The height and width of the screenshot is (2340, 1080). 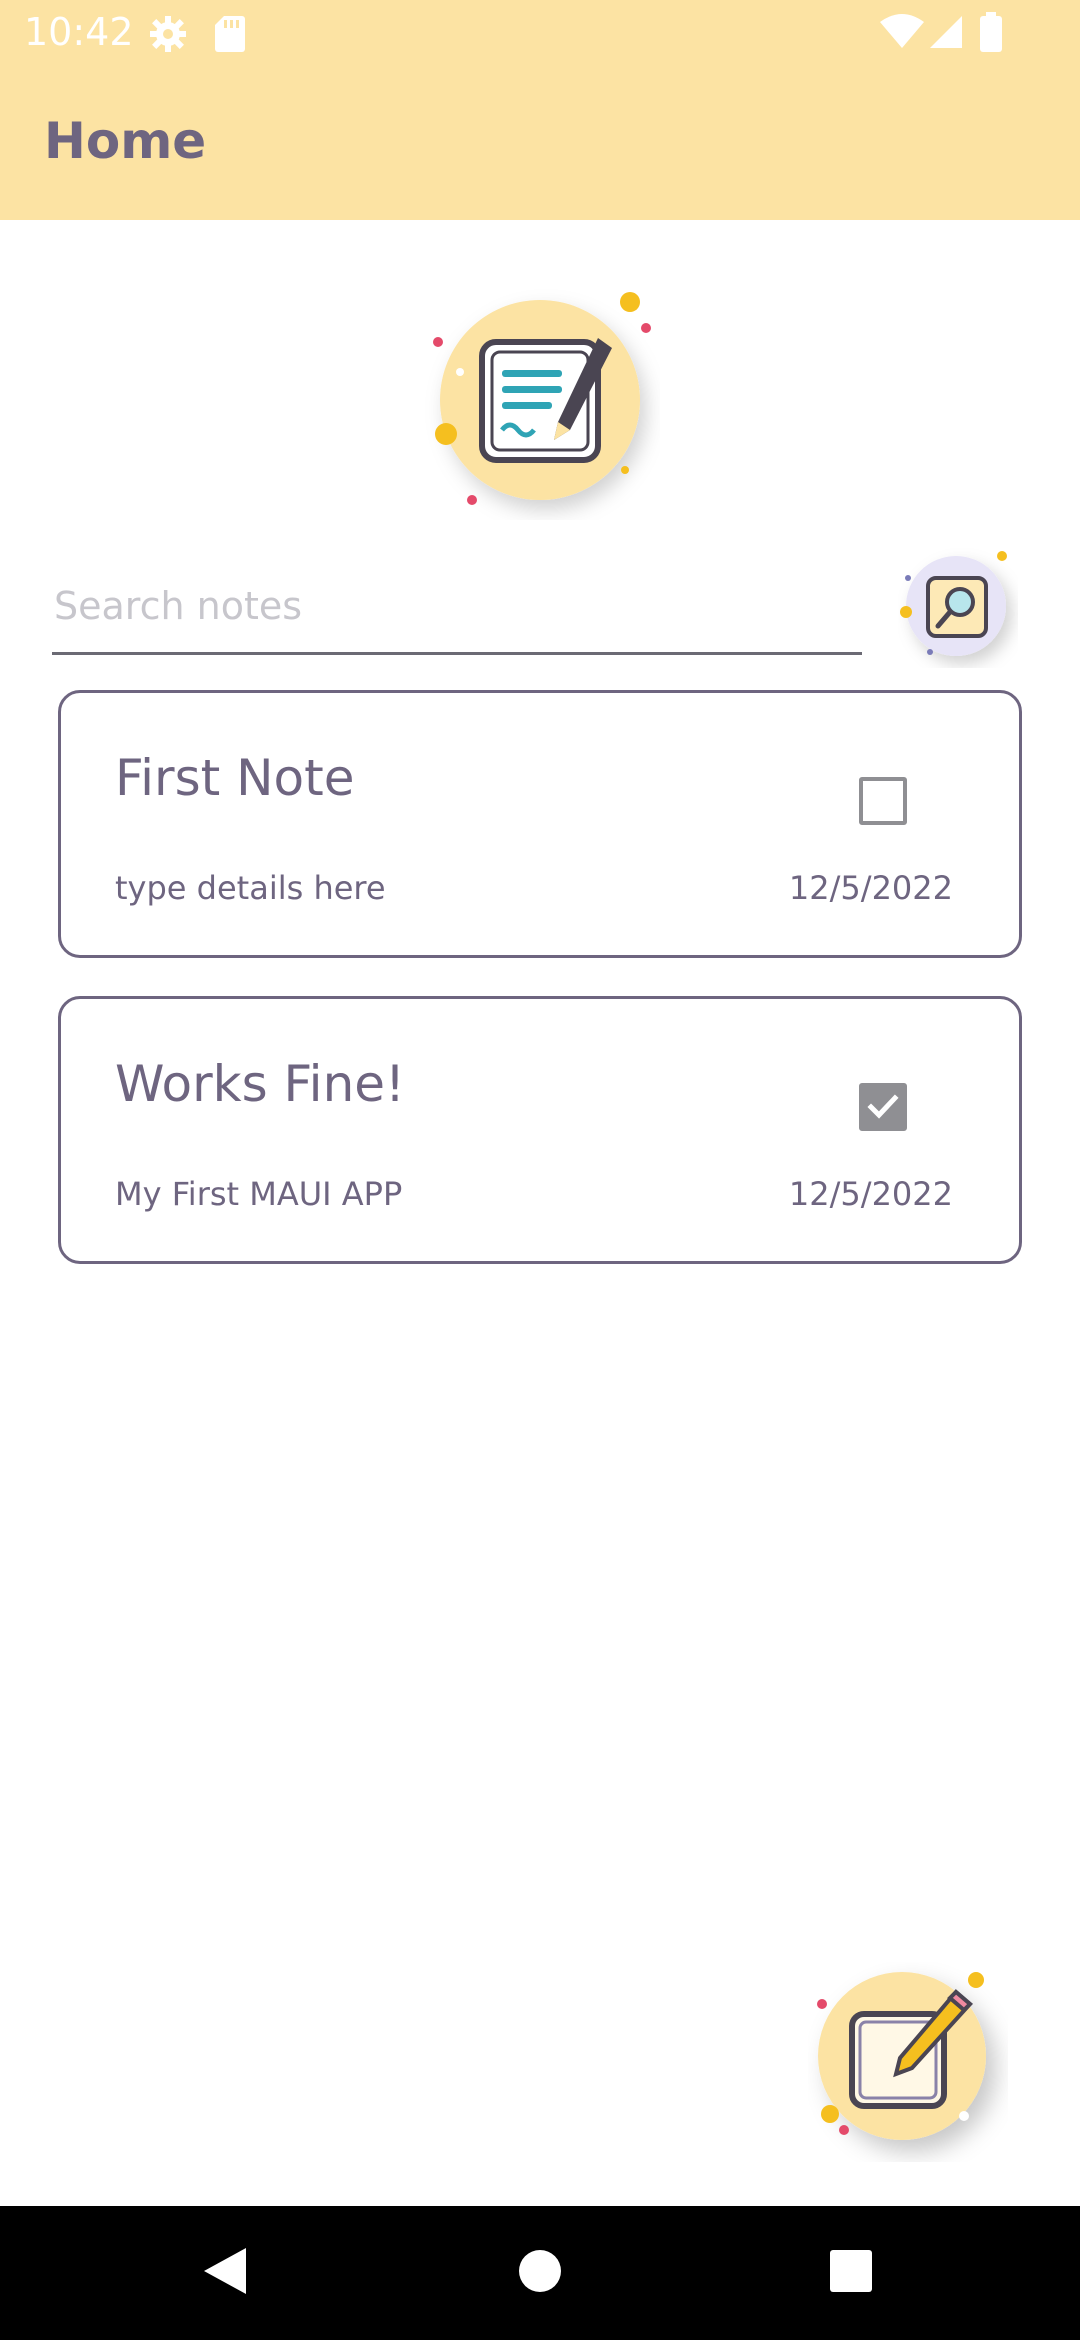 I want to click on note-title: First Note, so click(x=235, y=778).